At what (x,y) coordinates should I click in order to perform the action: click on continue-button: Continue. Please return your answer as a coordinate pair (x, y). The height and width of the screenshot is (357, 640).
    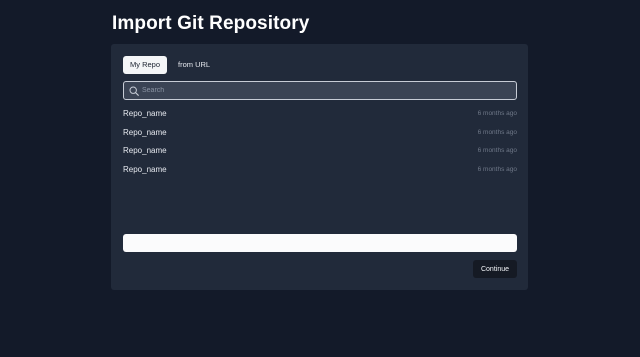
    Looking at the image, I should click on (495, 269).